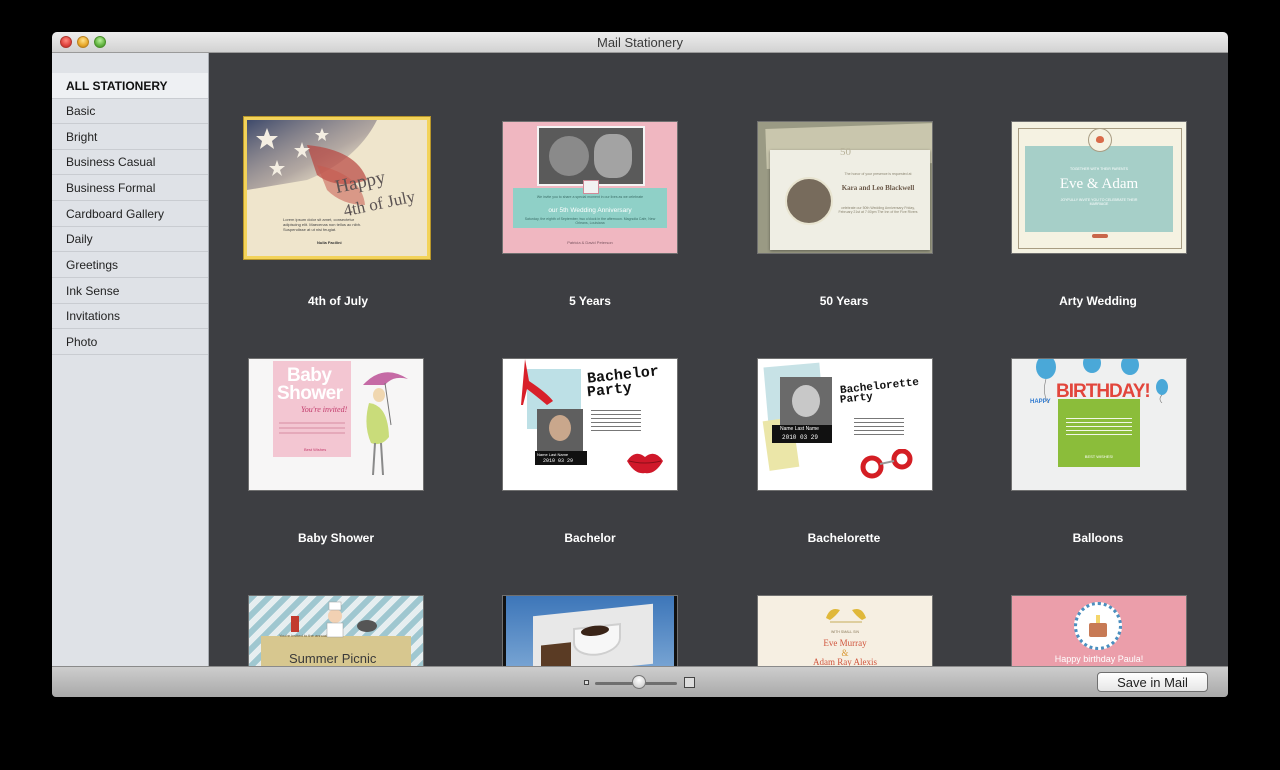 The height and width of the screenshot is (770, 1280). Describe the element at coordinates (1099, 184) in the screenshot. I see `preview-names: Eve & Adam` at that location.